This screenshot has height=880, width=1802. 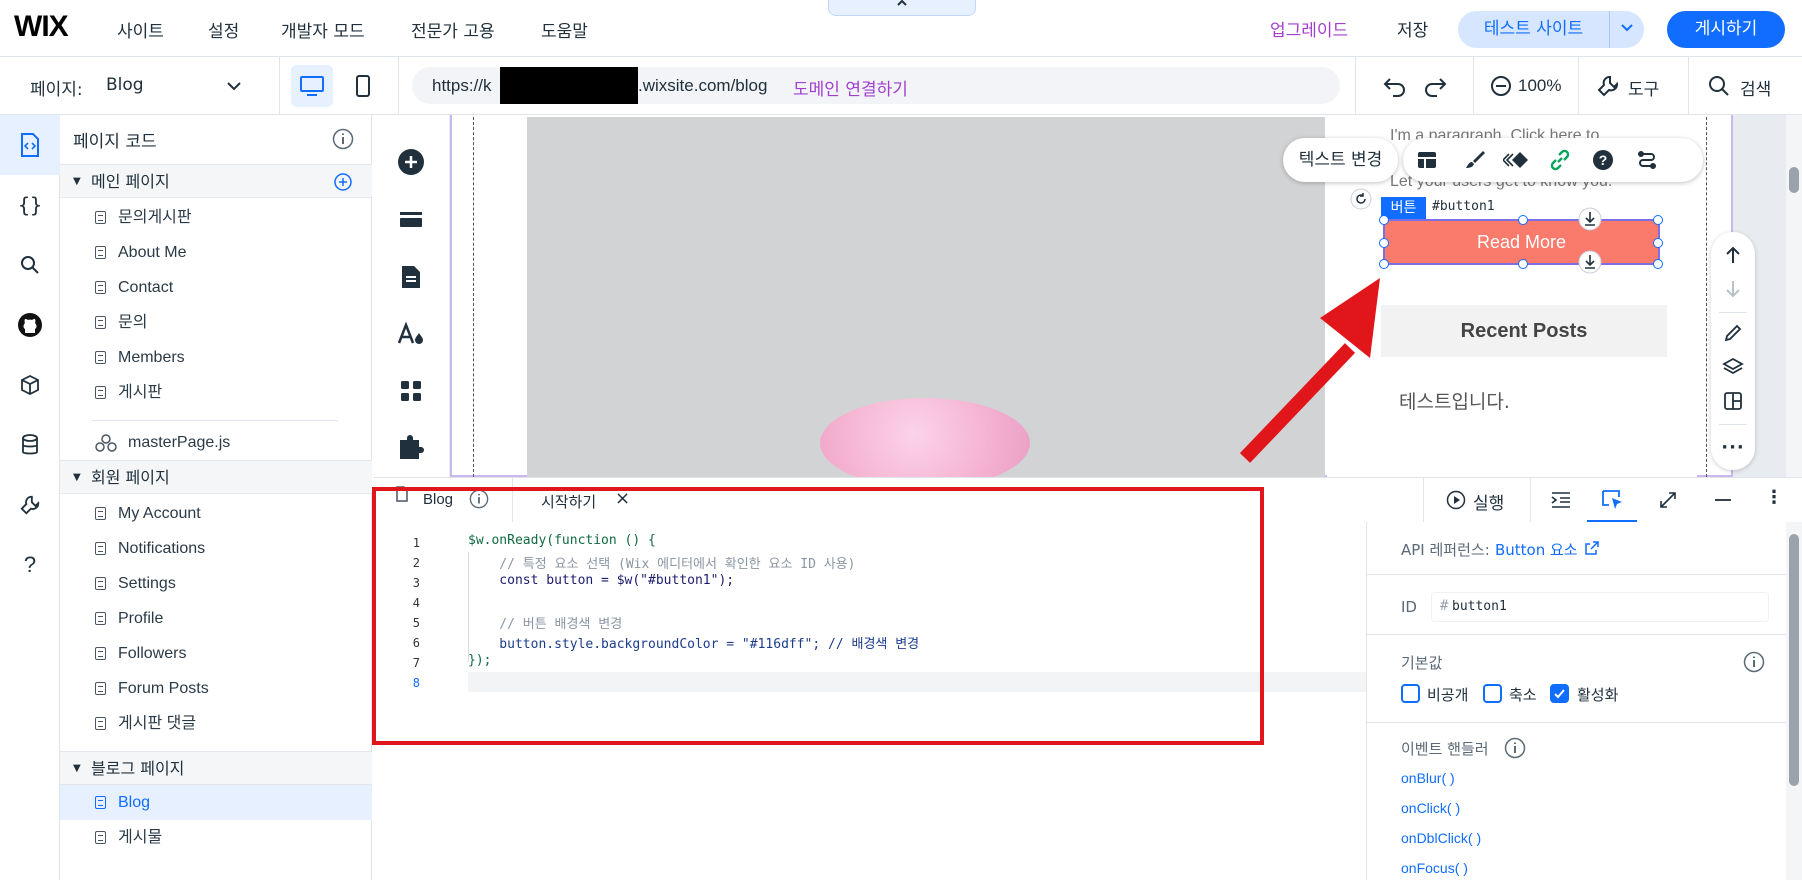 What do you see at coordinates (1733, 401) in the screenshot?
I see `grid-button` at bounding box center [1733, 401].